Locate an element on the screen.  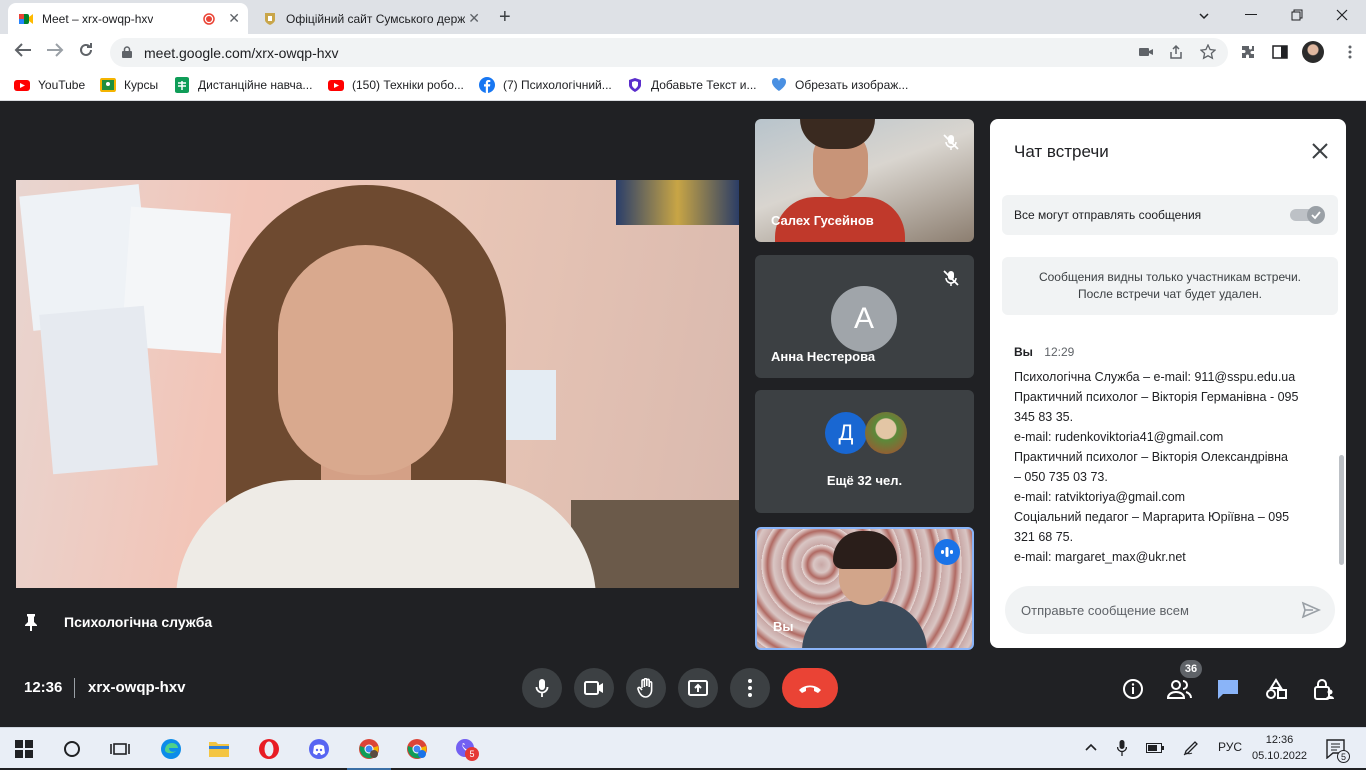
extensions-icon is located at coordinates (1248, 52).